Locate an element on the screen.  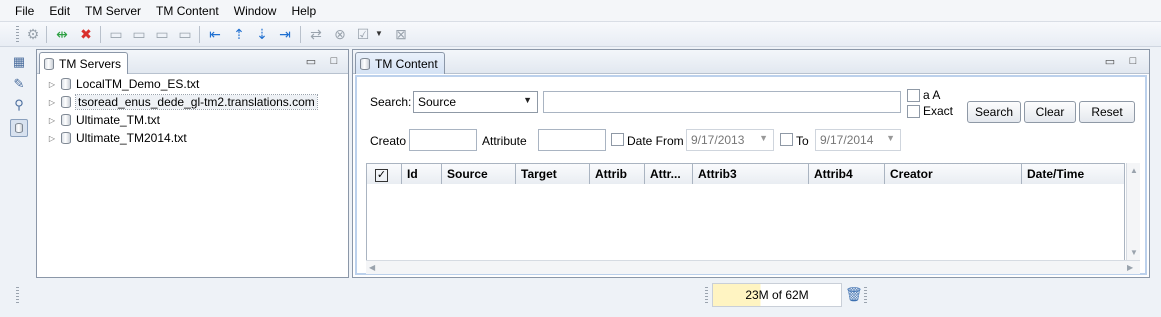
clear-filter-icon: ⊠ is located at coordinates (401, 34).